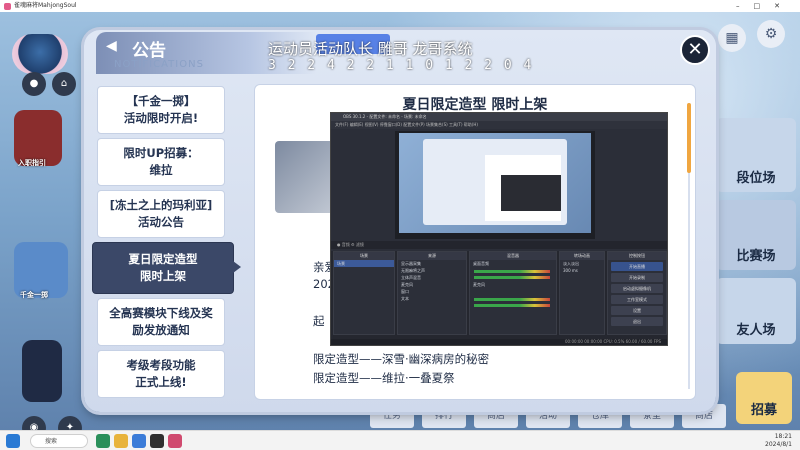 This screenshot has width=800, height=450. Describe the element at coordinates (175, 441) in the screenshot. I see `game-icon` at that location.